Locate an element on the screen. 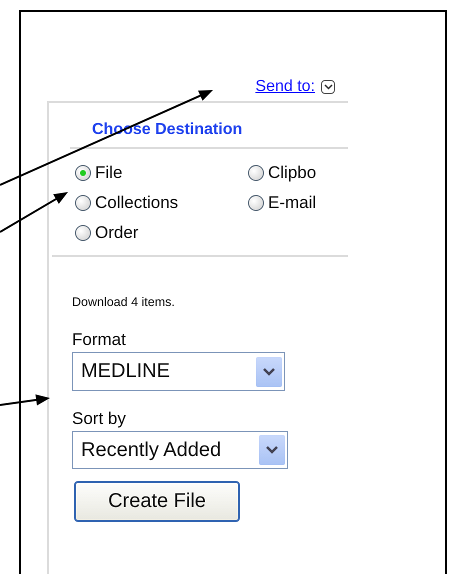  sort-select: Recently Added is located at coordinates (180, 450).